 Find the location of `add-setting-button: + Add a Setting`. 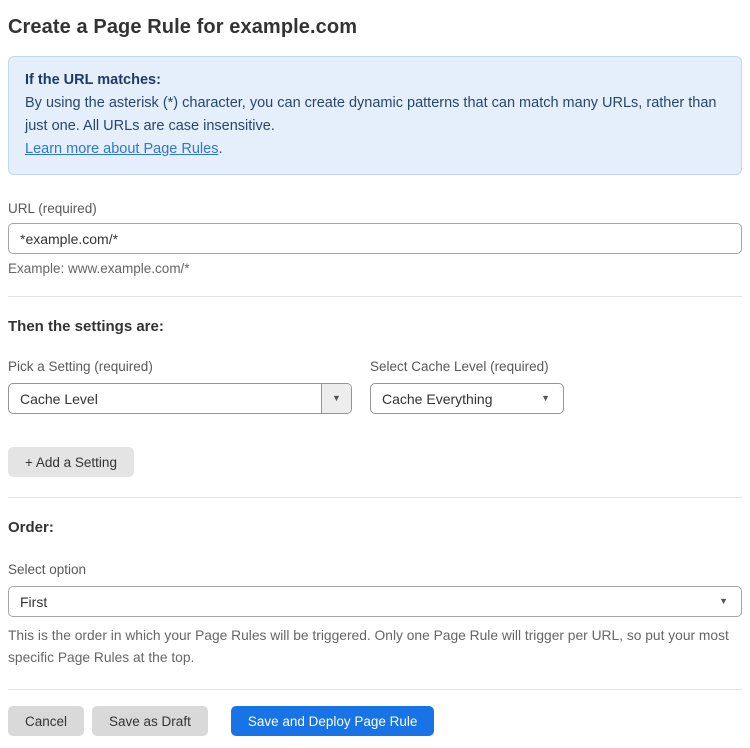

add-setting-button: + Add a Setting is located at coordinates (71, 462).